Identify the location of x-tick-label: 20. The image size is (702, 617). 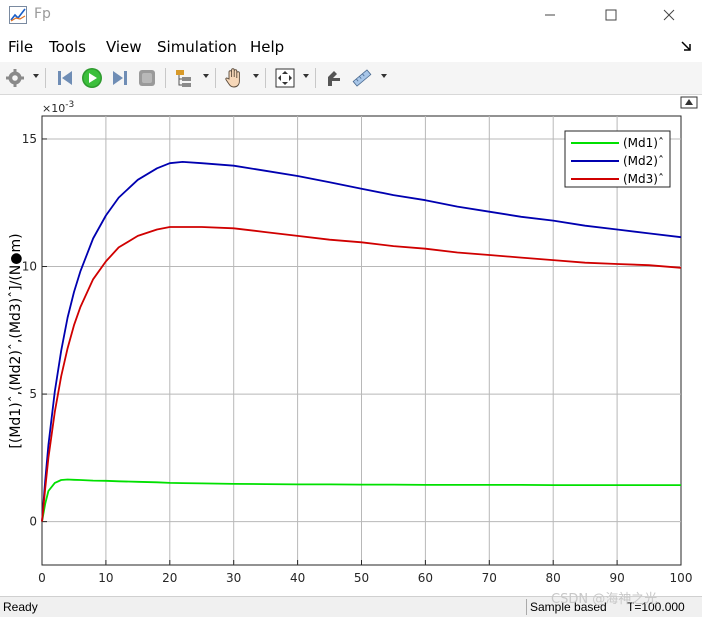
(169, 578).